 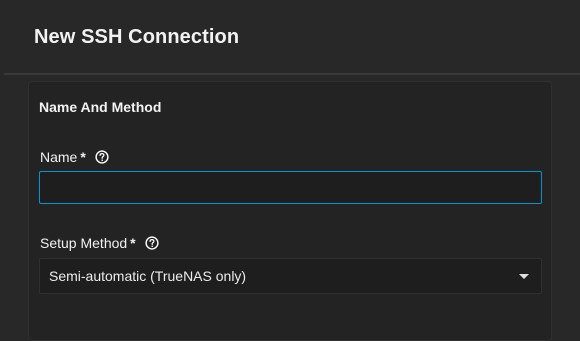 I want to click on name-label-text: Name, so click(x=59, y=157).